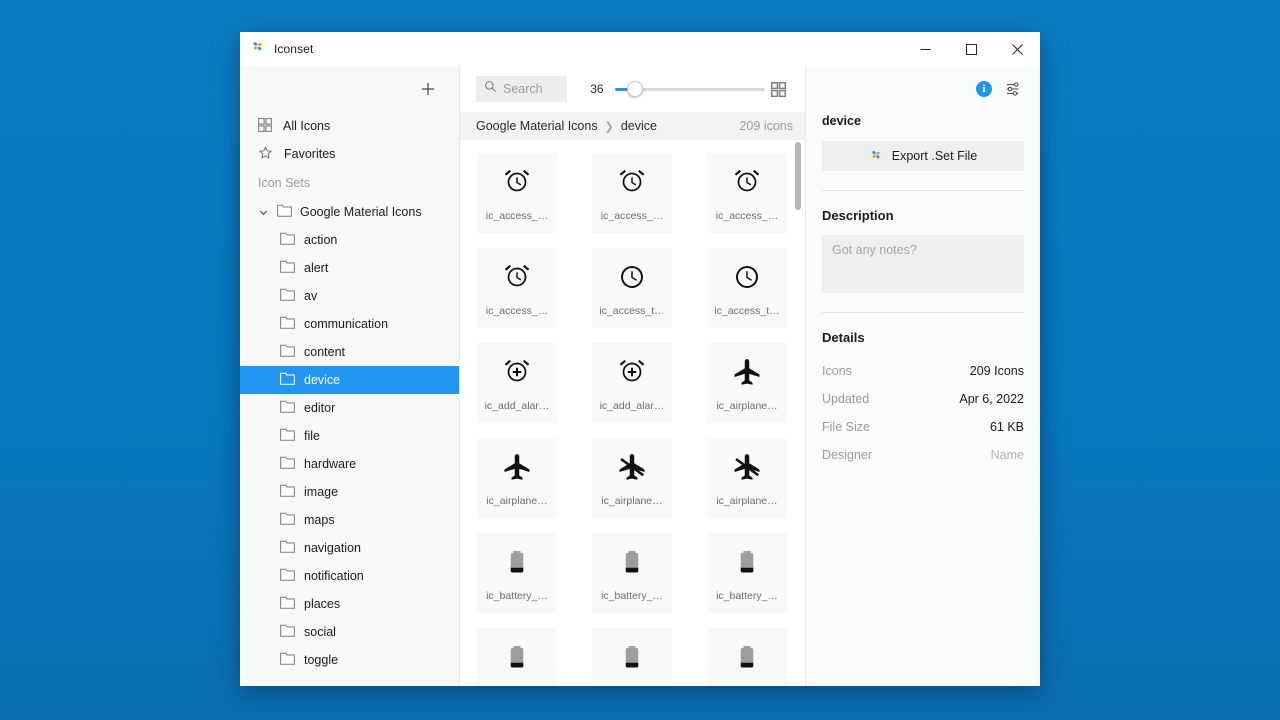 The height and width of the screenshot is (720, 1280). What do you see at coordinates (923, 371) in the screenshot?
I see `detail-row-icons: Icons 209 Icons` at bounding box center [923, 371].